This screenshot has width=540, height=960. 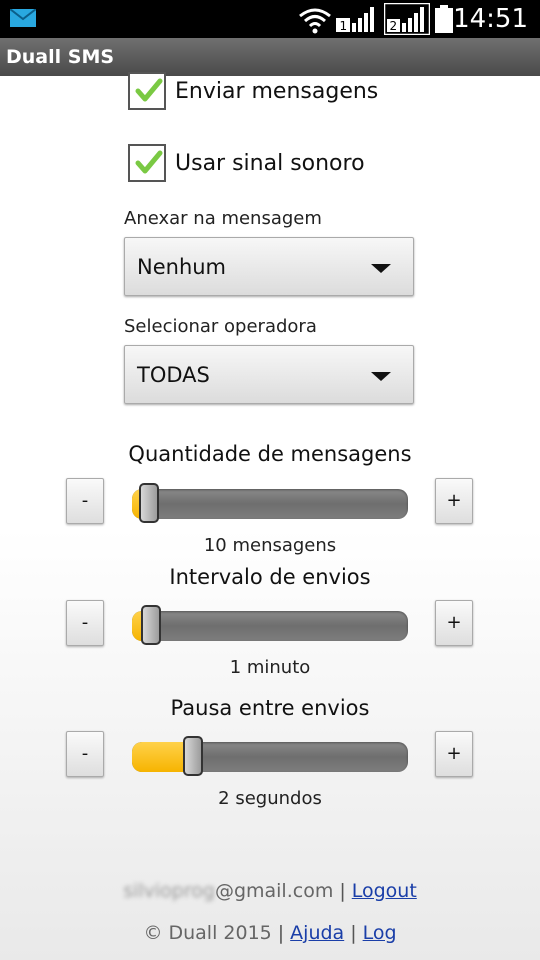 I want to click on operator-label: Selecionar operadora, so click(x=220, y=326).